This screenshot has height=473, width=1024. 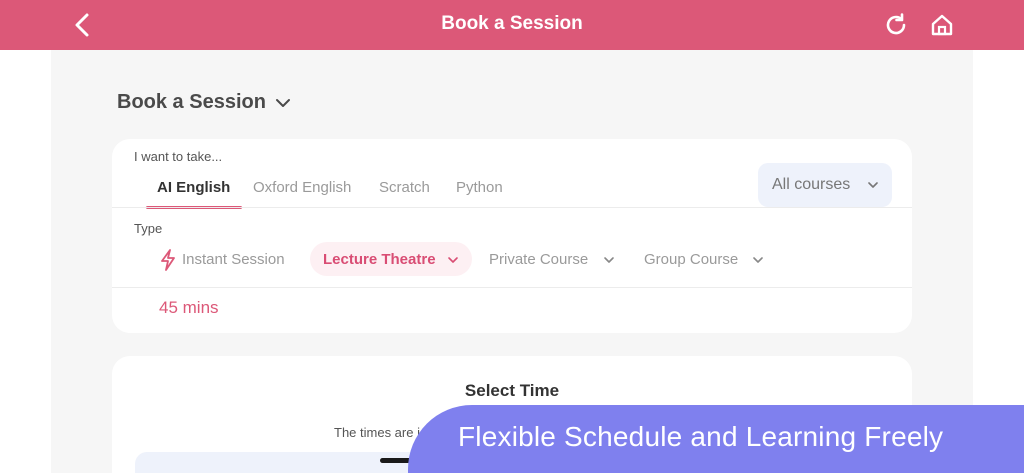 I want to click on all-courses-dropdown: All courses, so click(x=825, y=185).